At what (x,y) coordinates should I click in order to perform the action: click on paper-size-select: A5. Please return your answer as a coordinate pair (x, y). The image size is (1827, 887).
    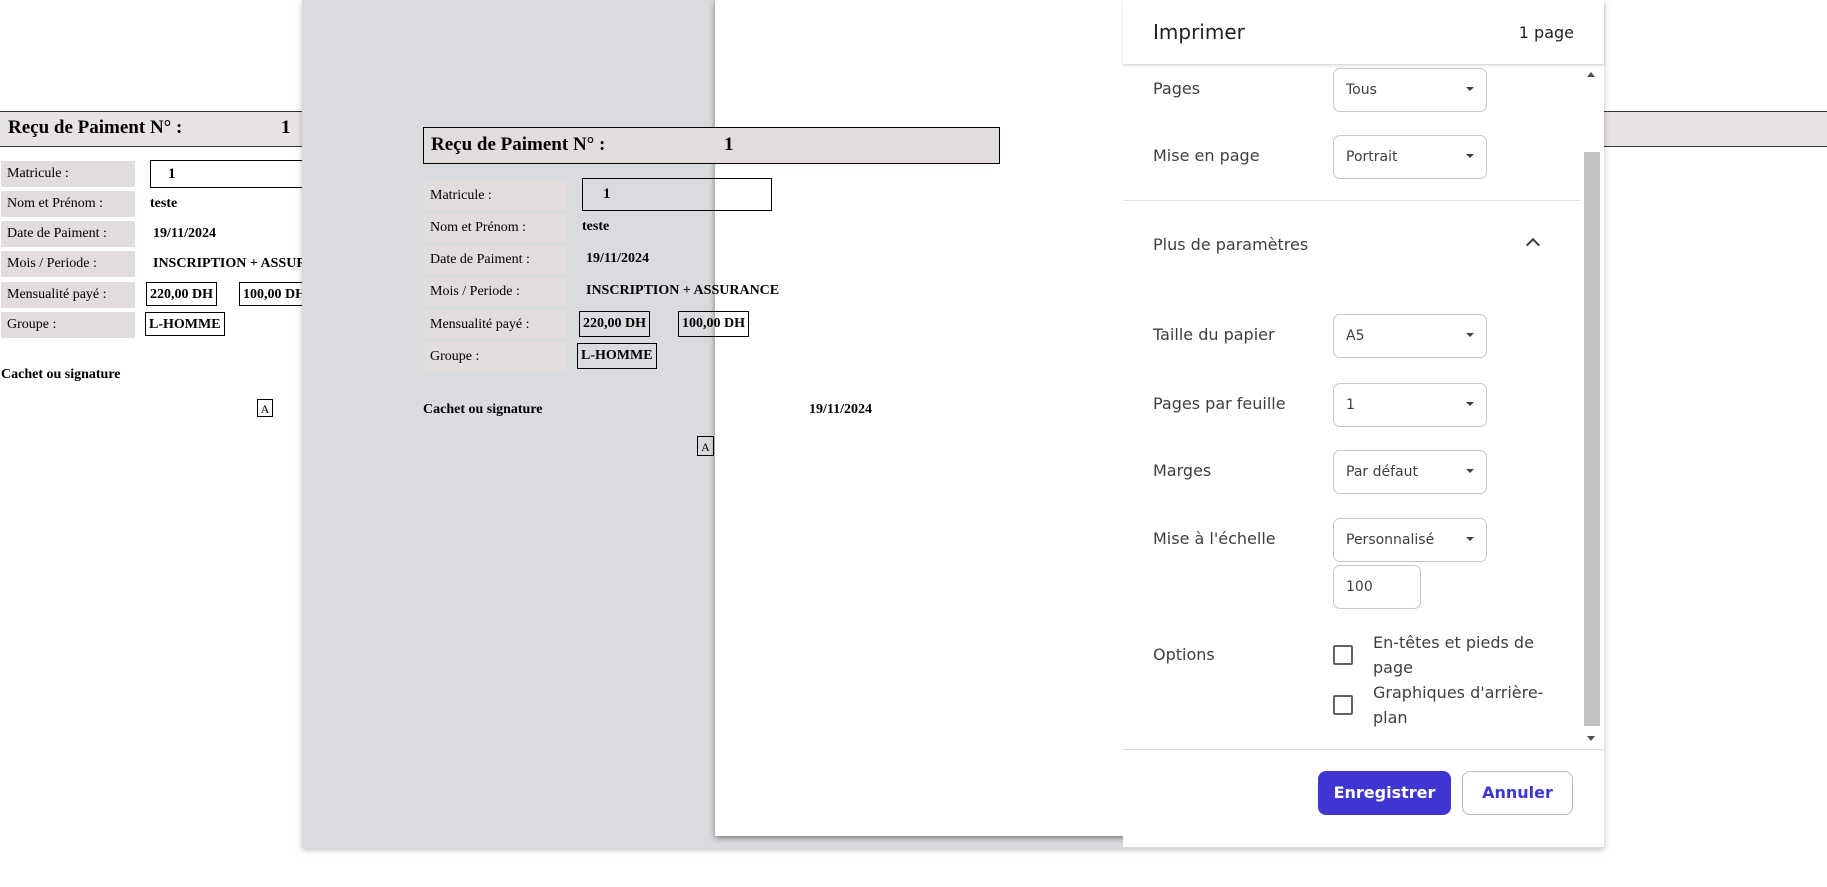
    Looking at the image, I should click on (1410, 336).